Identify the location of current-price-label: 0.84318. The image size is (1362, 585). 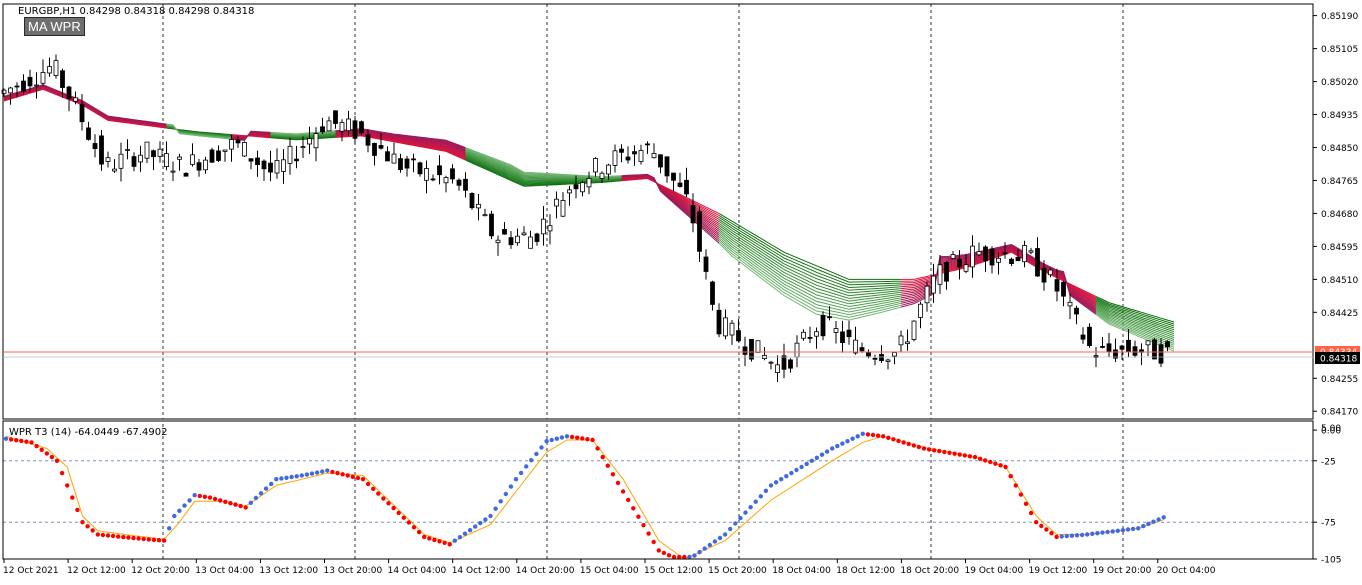
(1338, 360).